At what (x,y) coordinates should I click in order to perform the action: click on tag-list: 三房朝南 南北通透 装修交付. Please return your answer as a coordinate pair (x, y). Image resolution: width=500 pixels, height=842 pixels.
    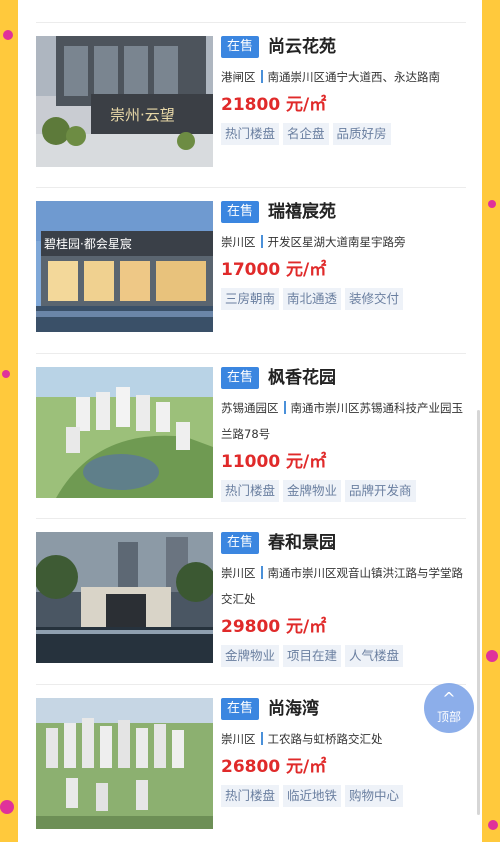
    Looking at the image, I should click on (346, 299).